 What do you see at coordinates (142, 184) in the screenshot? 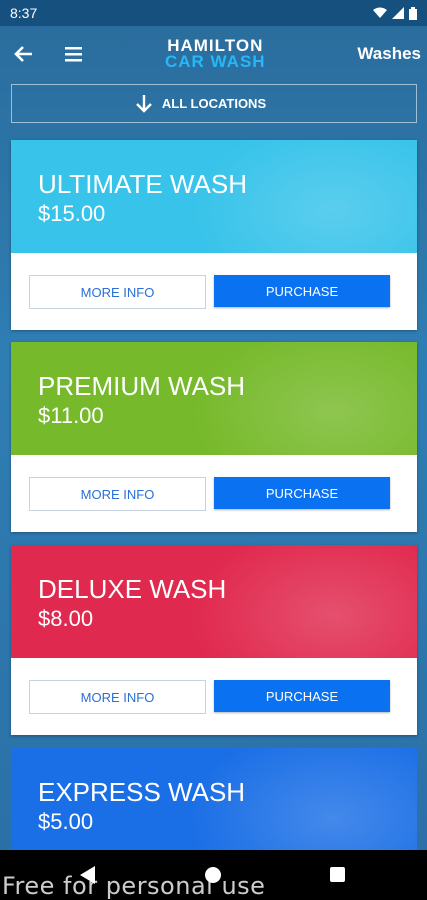
I see `wash-name: ULTIMATE WASH` at bounding box center [142, 184].